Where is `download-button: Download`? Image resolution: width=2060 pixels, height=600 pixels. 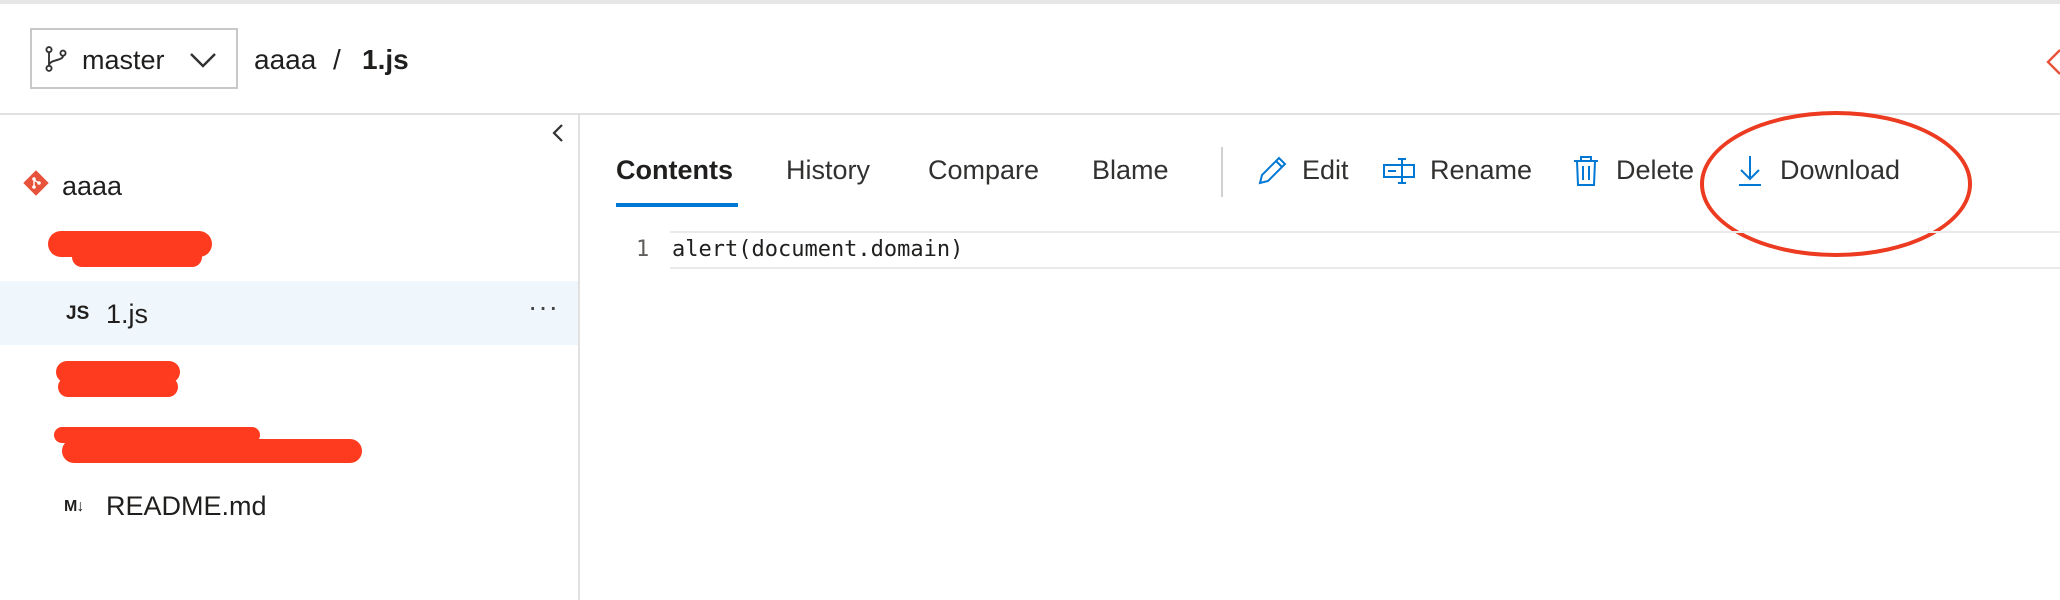
download-button: Download is located at coordinates (1827, 173).